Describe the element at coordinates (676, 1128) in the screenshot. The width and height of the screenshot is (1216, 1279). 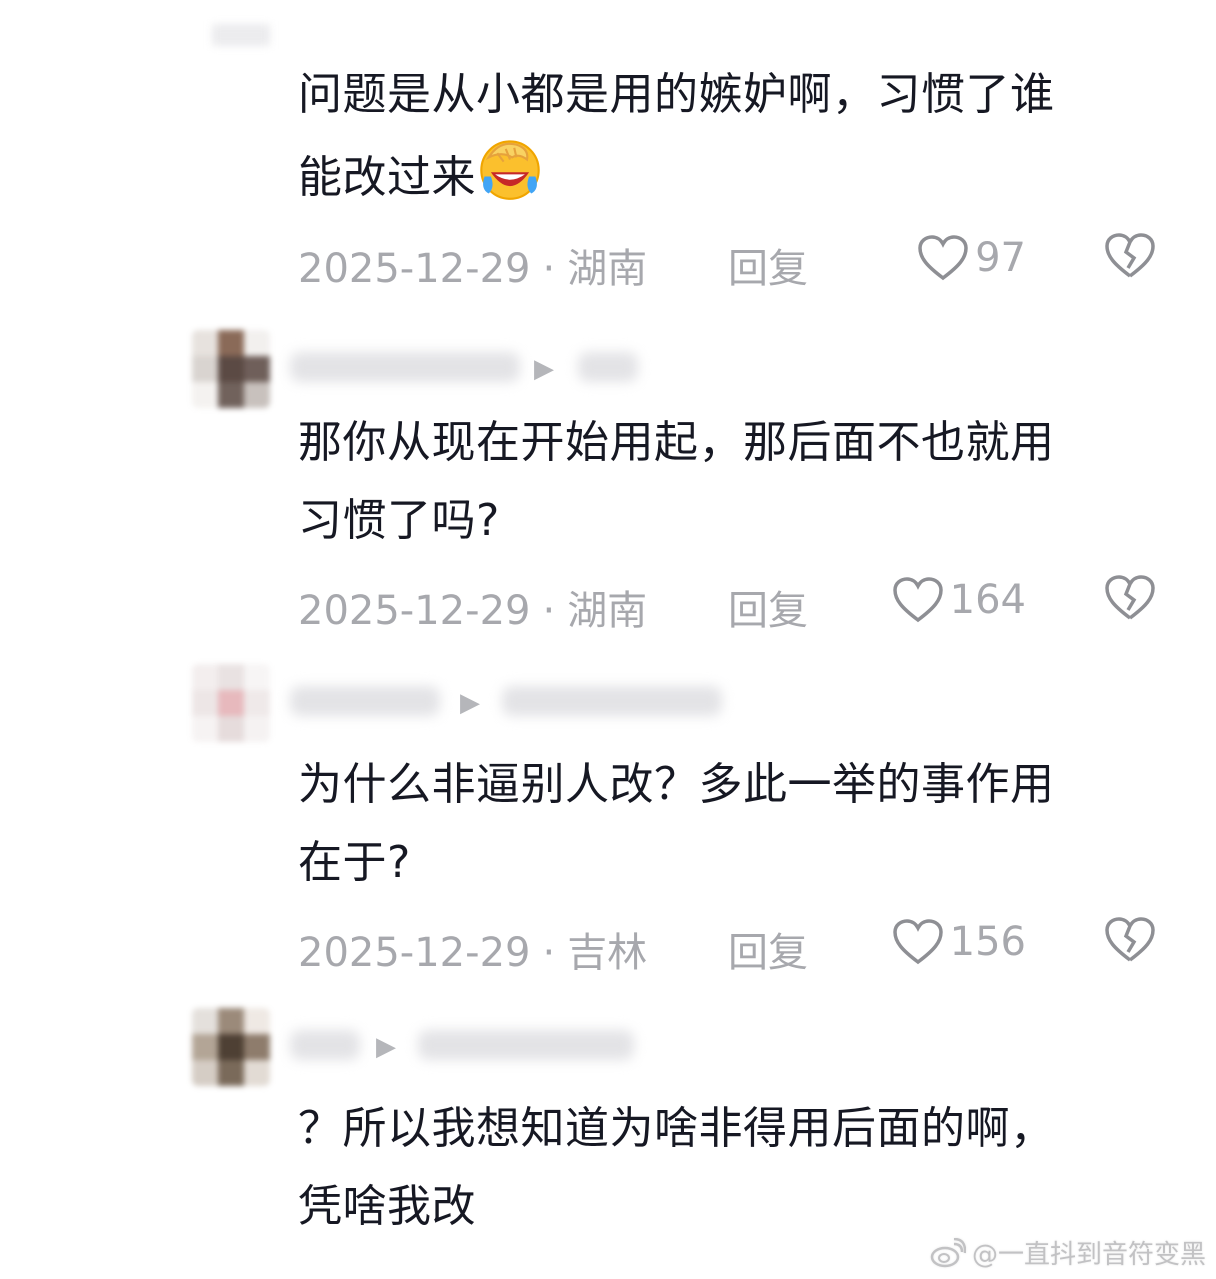
I see `comment-text-line: ？所以我想知道为啥非得用后面的啊，` at that location.